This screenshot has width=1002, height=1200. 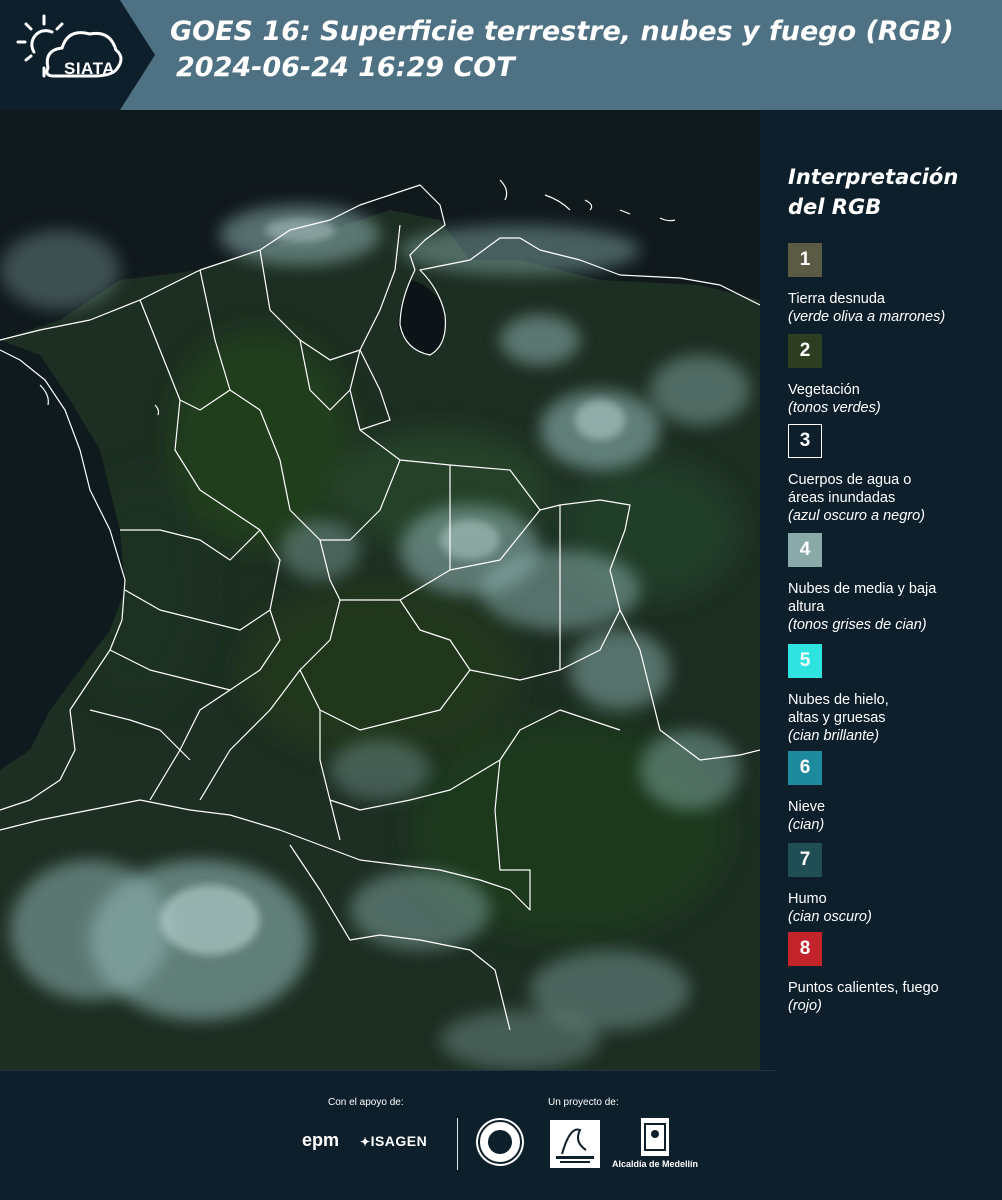 I want to click on legend-hint: (azul oscuro a negro), so click(x=857, y=516).